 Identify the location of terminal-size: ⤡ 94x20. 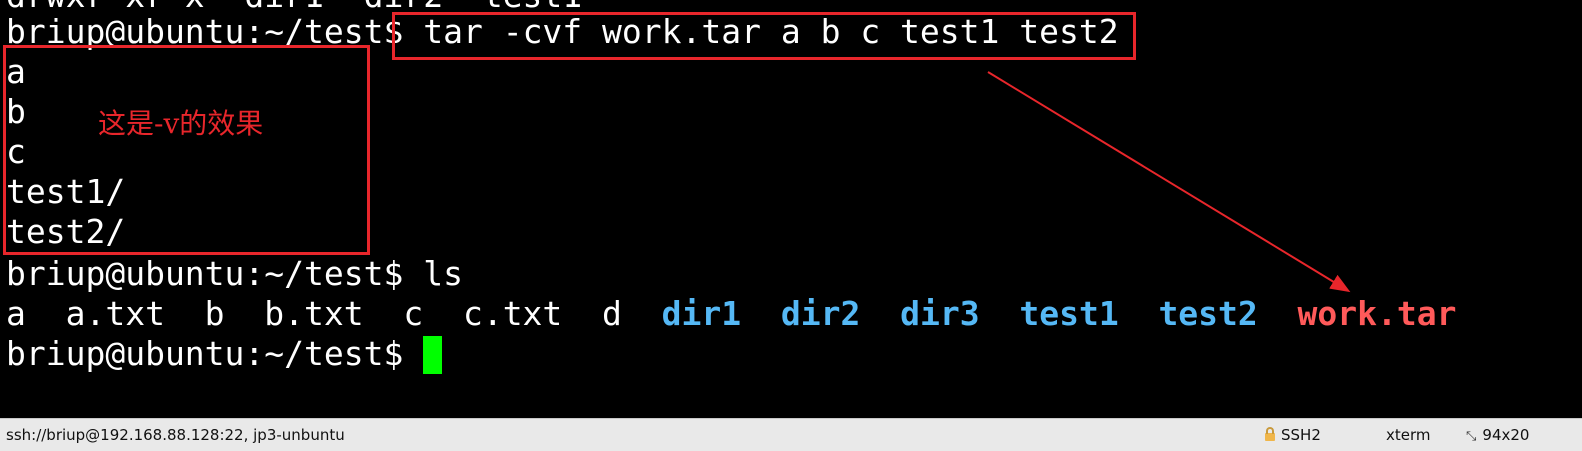
(1497, 436).